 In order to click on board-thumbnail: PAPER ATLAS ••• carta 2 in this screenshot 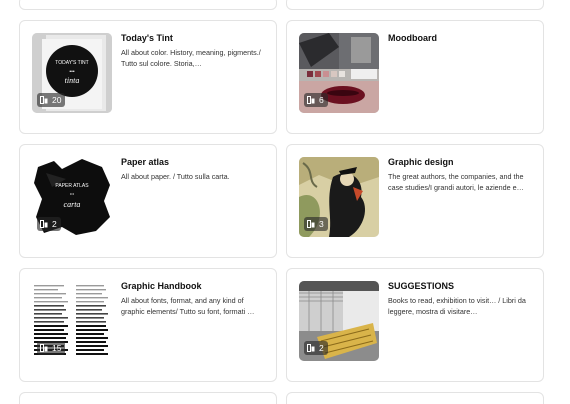, I will do `click(72, 197)`.